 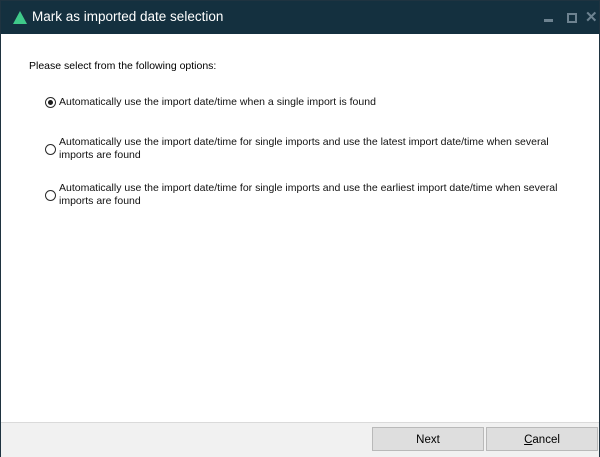 What do you see at coordinates (50, 102) in the screenshot?
I see `radio-single-import` at bounding box center [50, 102].